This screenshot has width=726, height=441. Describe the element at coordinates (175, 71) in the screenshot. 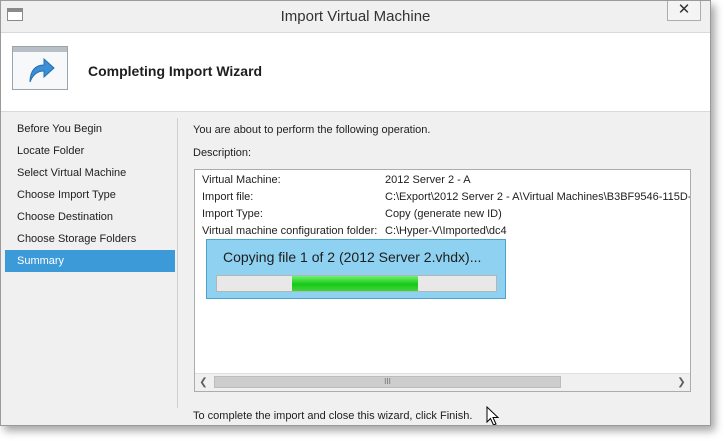

I see `page-title: Completing Import Wizard` at that location.